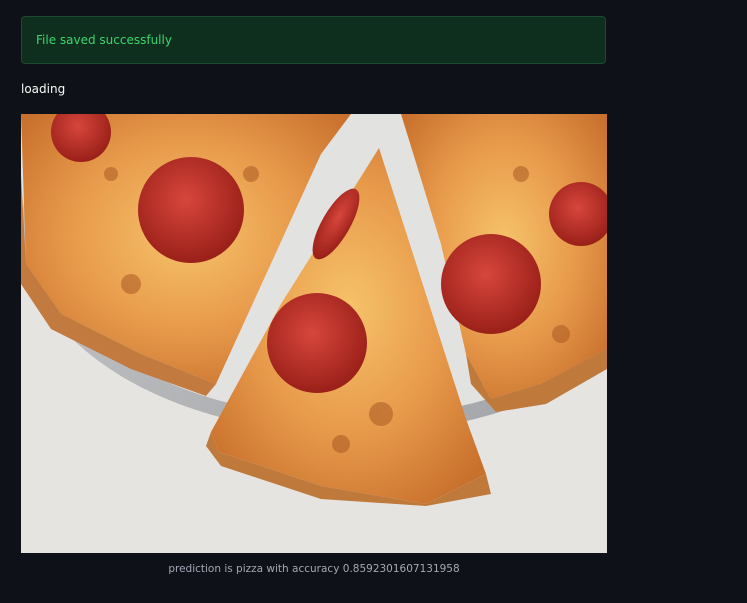  Describe the element at coordinates (313, 40) in the screenshot. I see `success-alert: File saved successfully` at that location.